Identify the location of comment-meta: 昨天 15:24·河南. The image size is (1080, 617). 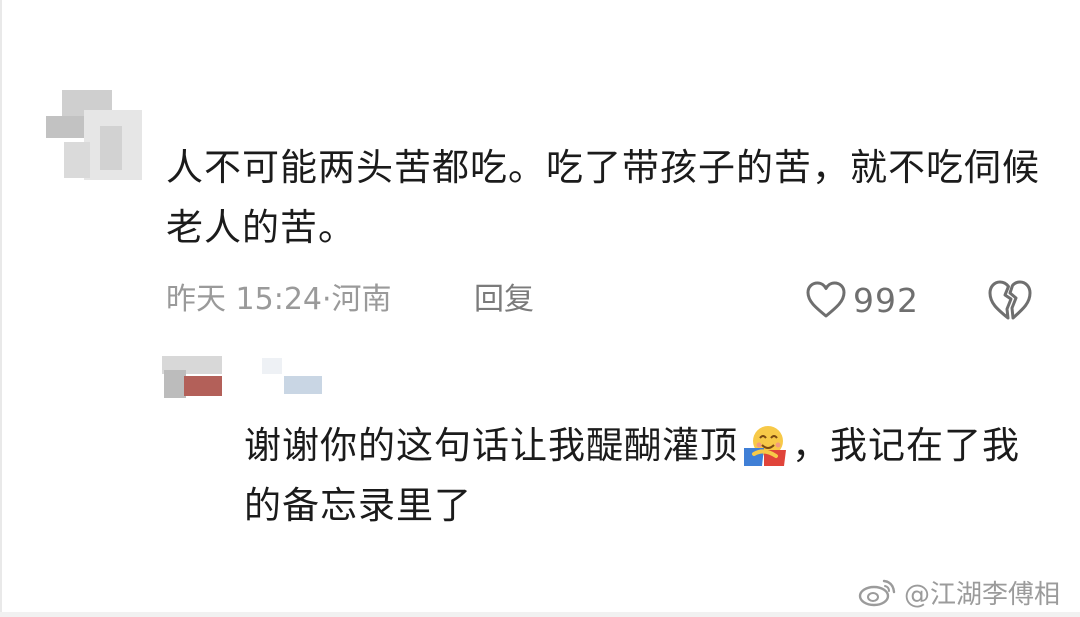
(279, 300).